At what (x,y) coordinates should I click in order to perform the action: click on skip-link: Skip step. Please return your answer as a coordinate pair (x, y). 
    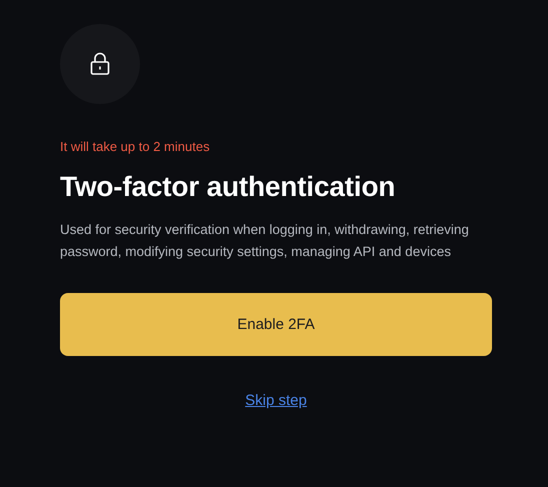
    Looking at the image, I should click on (276, 400).